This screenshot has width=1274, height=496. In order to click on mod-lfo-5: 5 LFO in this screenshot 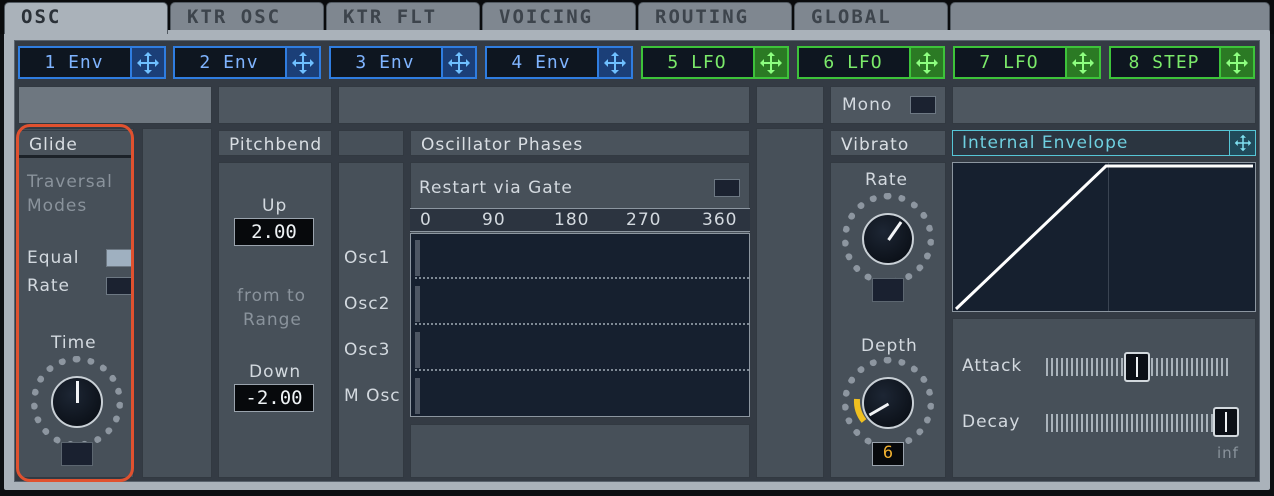, I will do `click(715, 62)`.